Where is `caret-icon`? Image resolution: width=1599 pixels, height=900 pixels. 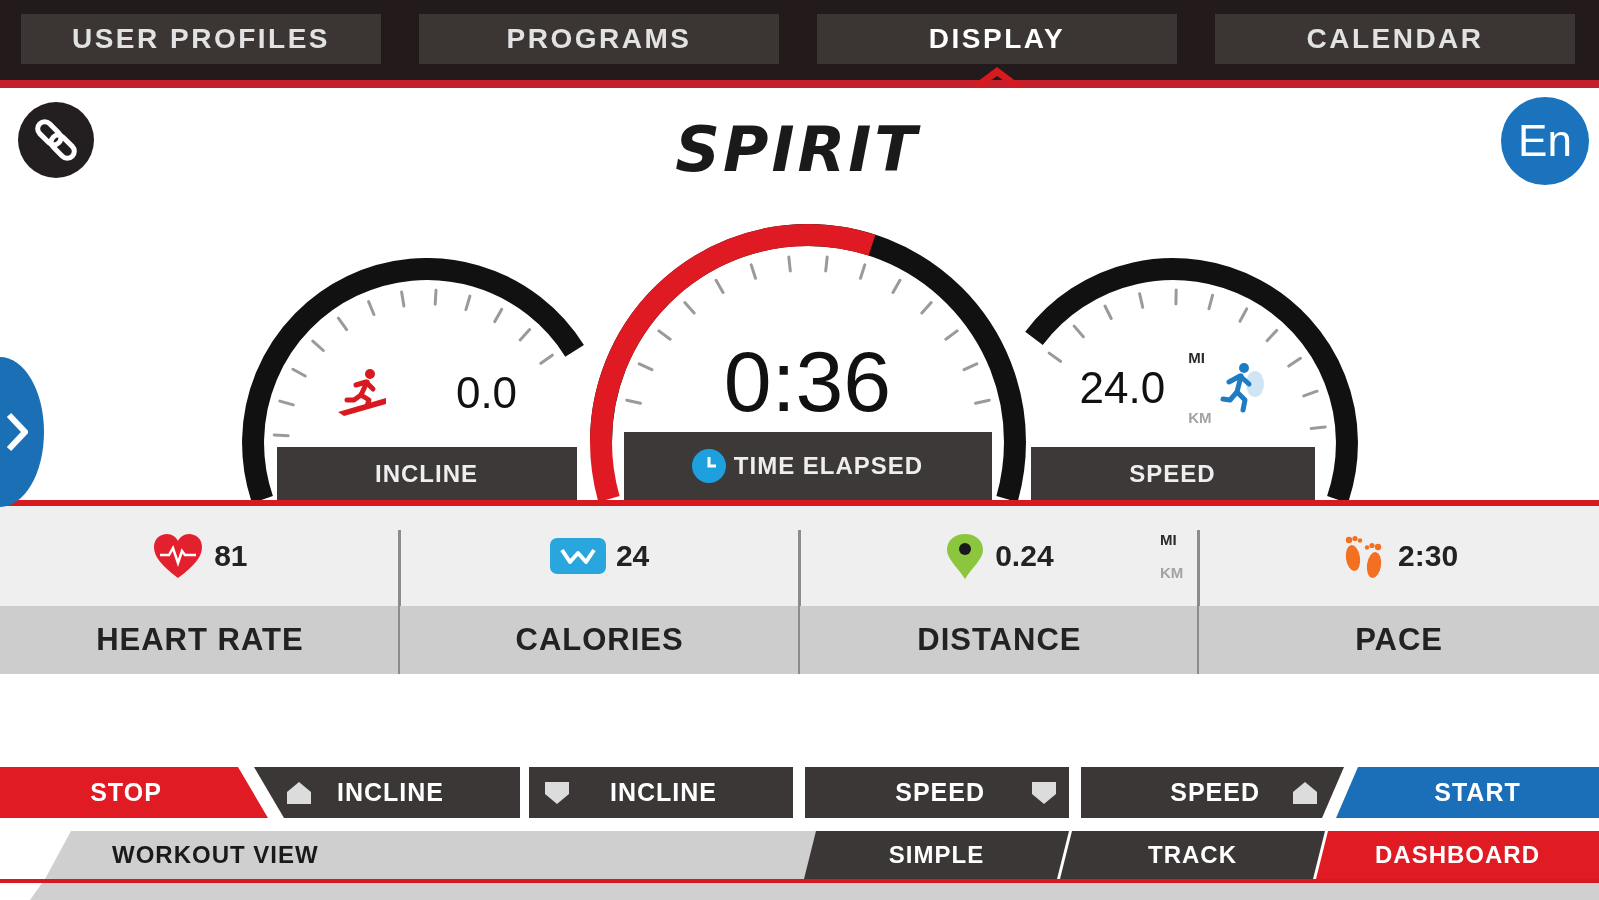 caret-icon is located at coordinates (997, 77).